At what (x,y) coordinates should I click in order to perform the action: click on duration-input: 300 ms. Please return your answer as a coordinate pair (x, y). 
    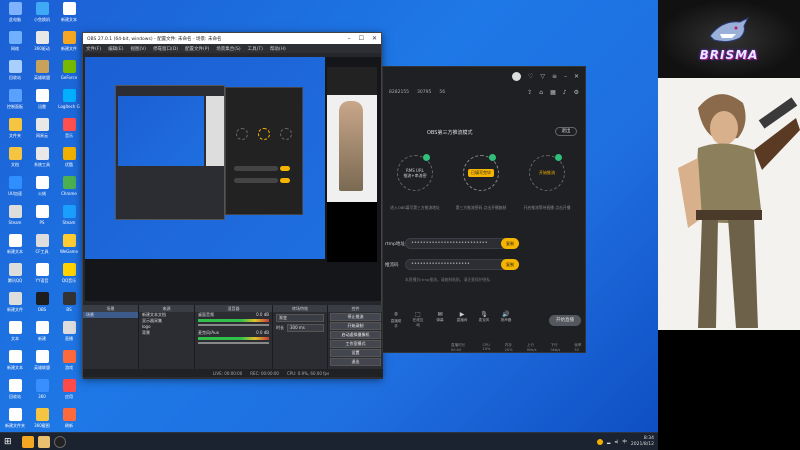
    Looking at the image, I should click on (305, 328).